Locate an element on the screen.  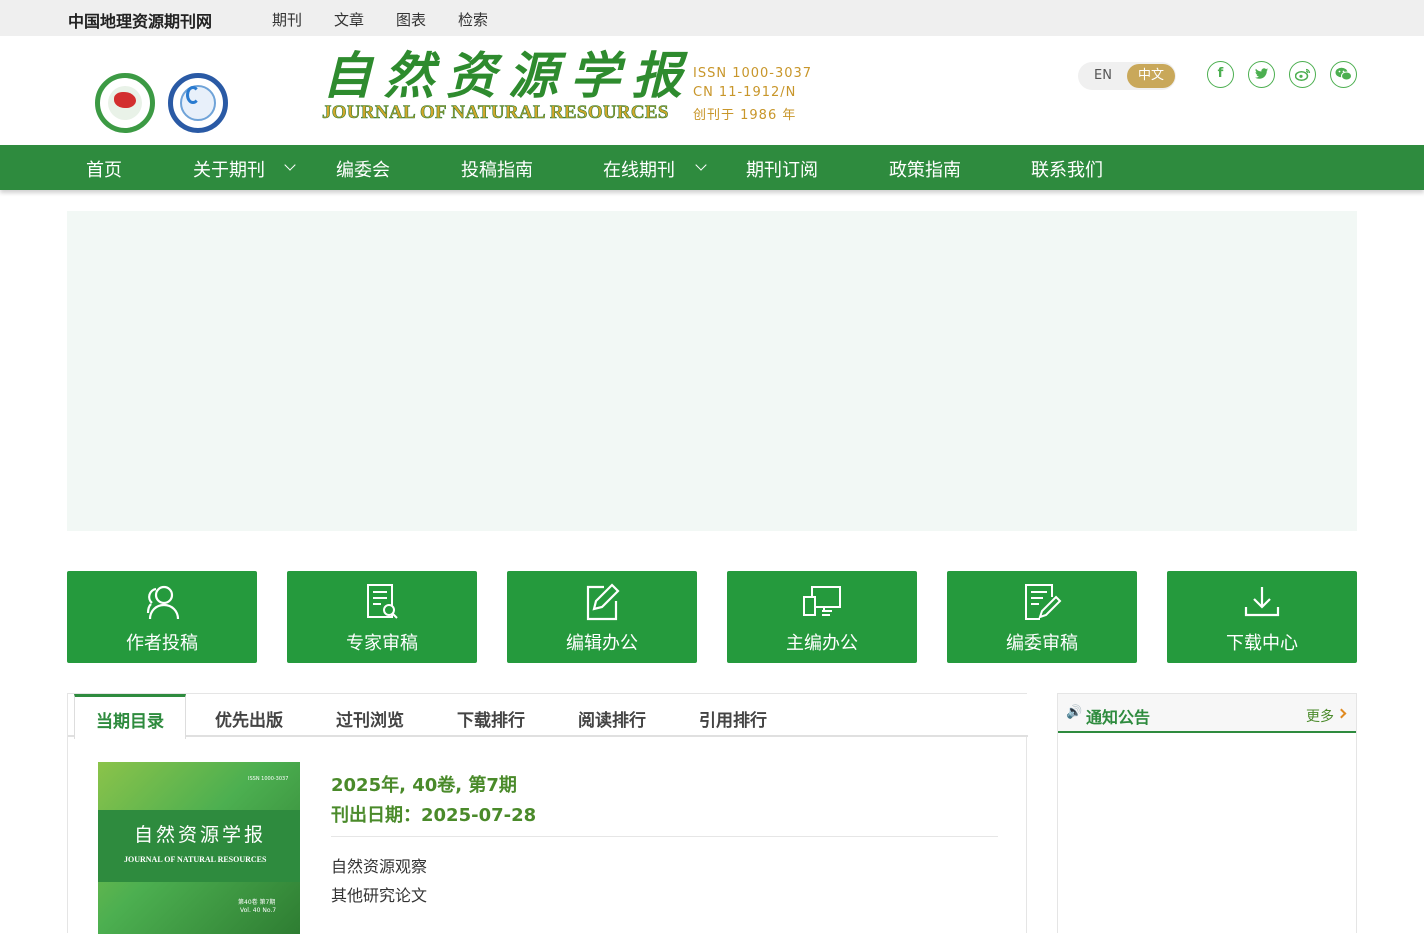
nav-online-journal: 在线期刊 is located at coordinates (639, 169).